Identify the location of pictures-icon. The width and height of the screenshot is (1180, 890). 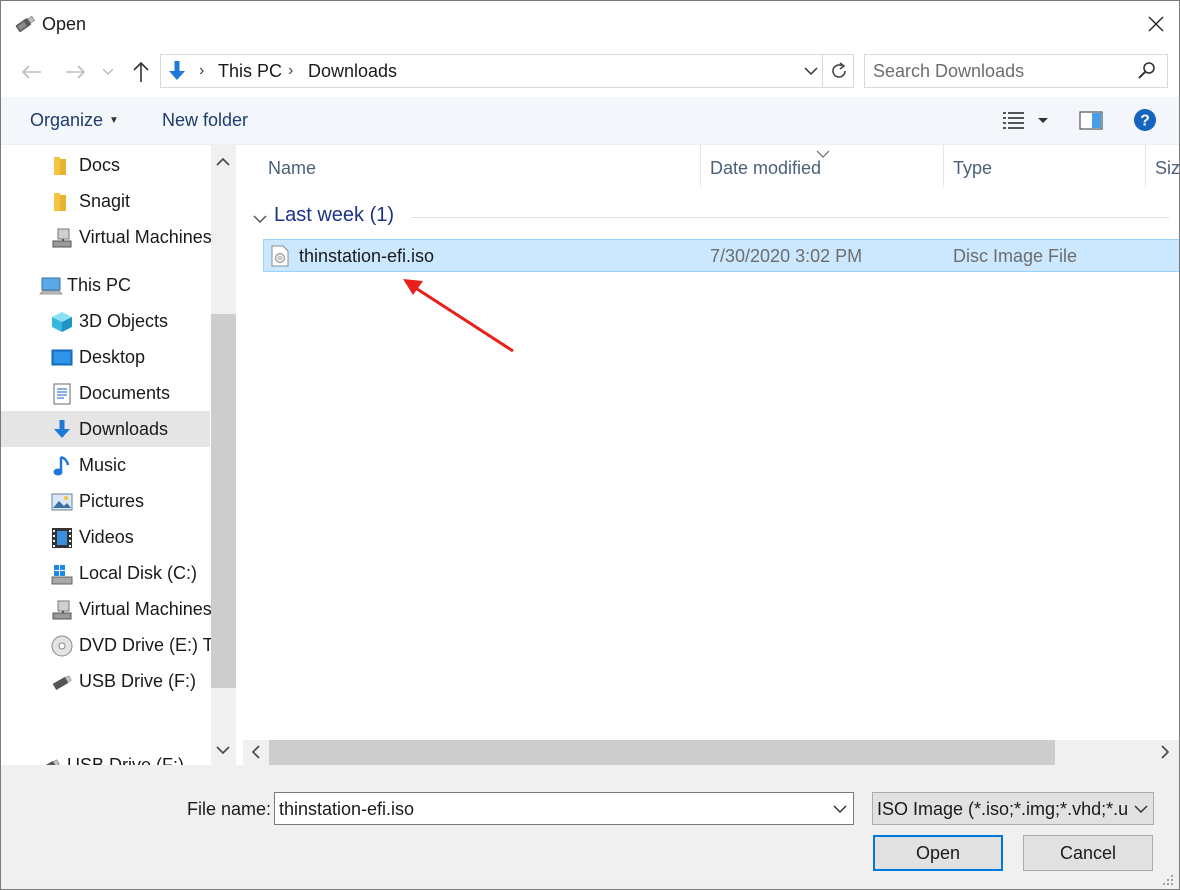
(62, 502).